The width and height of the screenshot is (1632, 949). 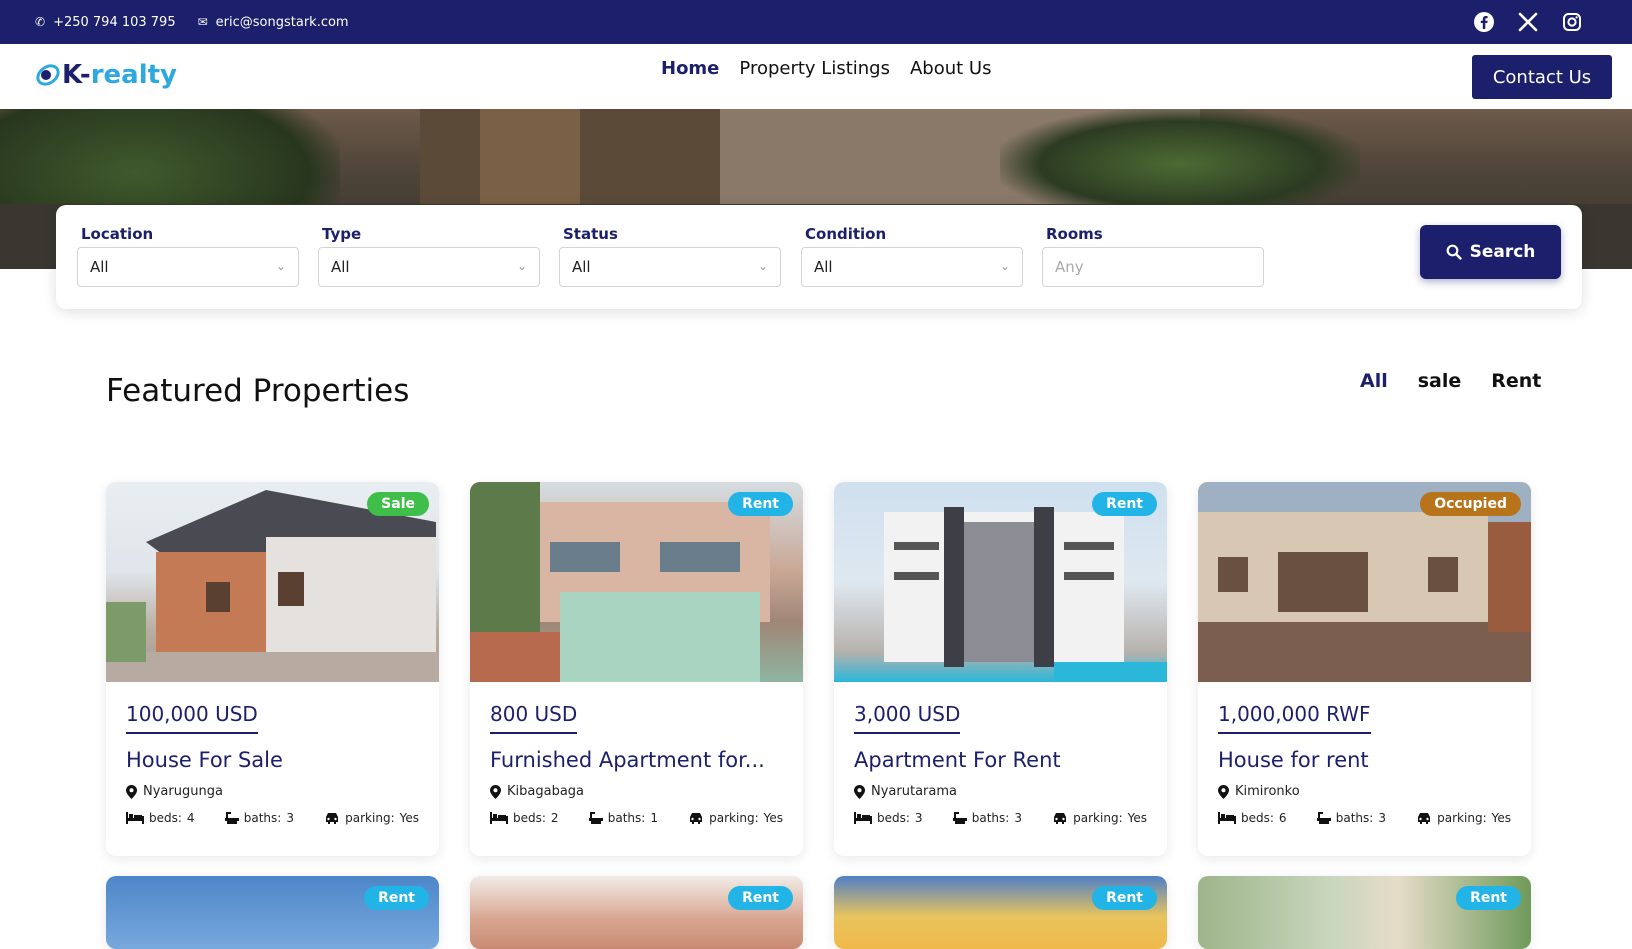 What do you see at coordinates (581, 267) in the screenshot?
I see `status-value: All` at bounding box center [581, 267].